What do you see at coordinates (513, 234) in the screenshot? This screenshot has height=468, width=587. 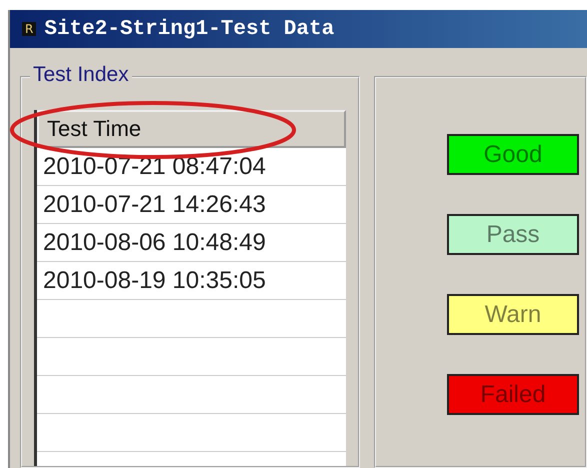 I see `status-legend-badge: Pass` at bounding box center [513, 234].